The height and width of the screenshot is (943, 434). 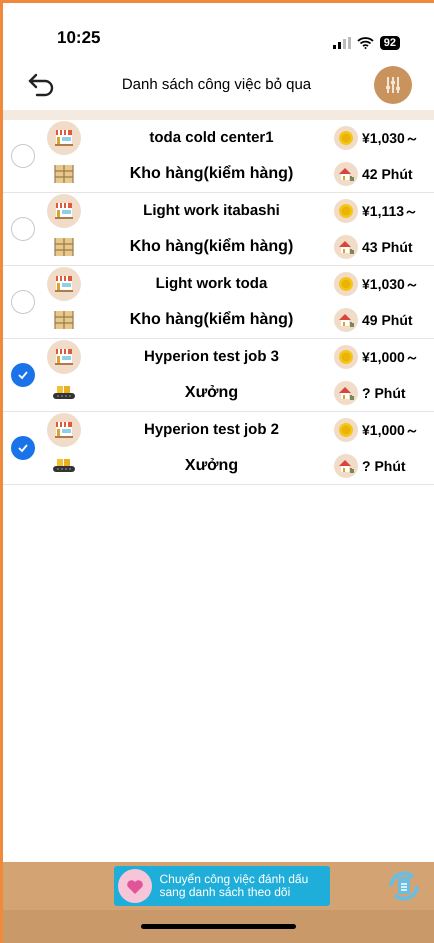 I want to click on commute-time: 42 Phút, so click(x=387, y=174).